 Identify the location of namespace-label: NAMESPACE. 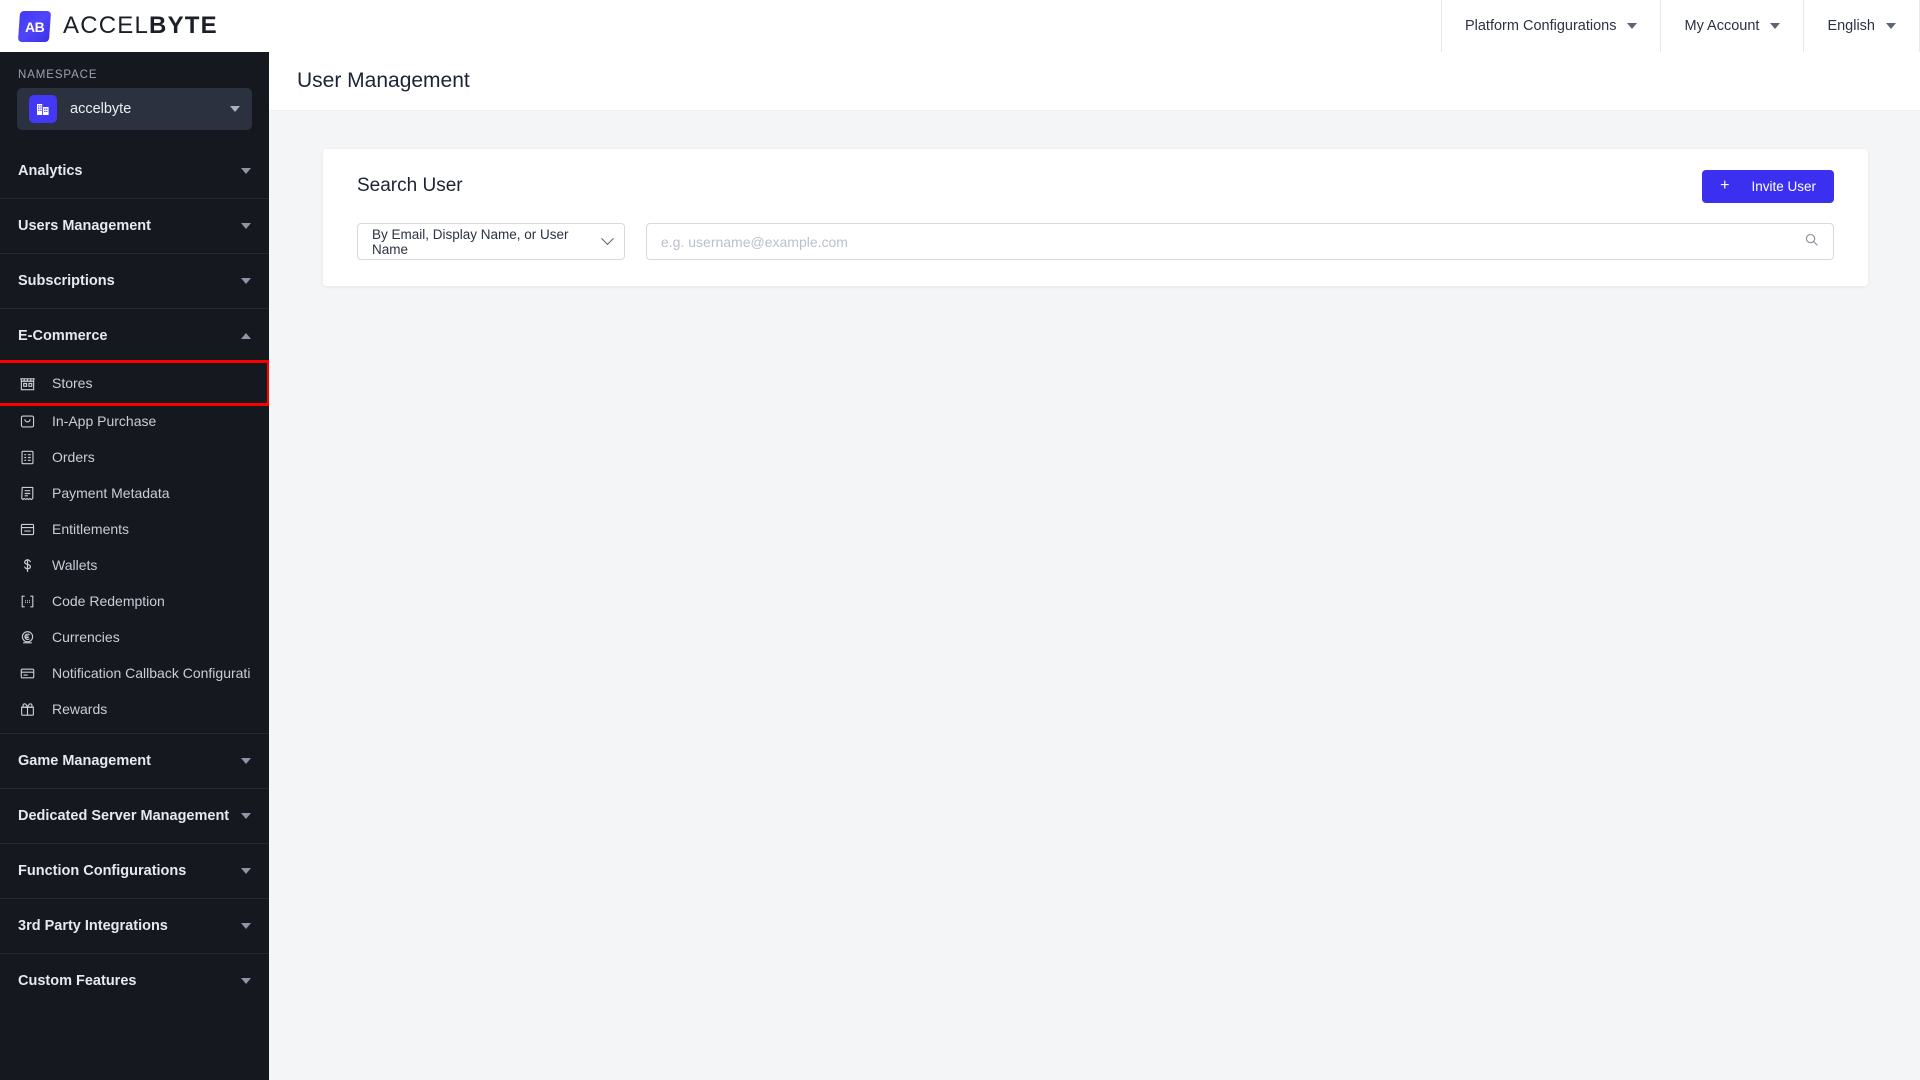
(58, 75).